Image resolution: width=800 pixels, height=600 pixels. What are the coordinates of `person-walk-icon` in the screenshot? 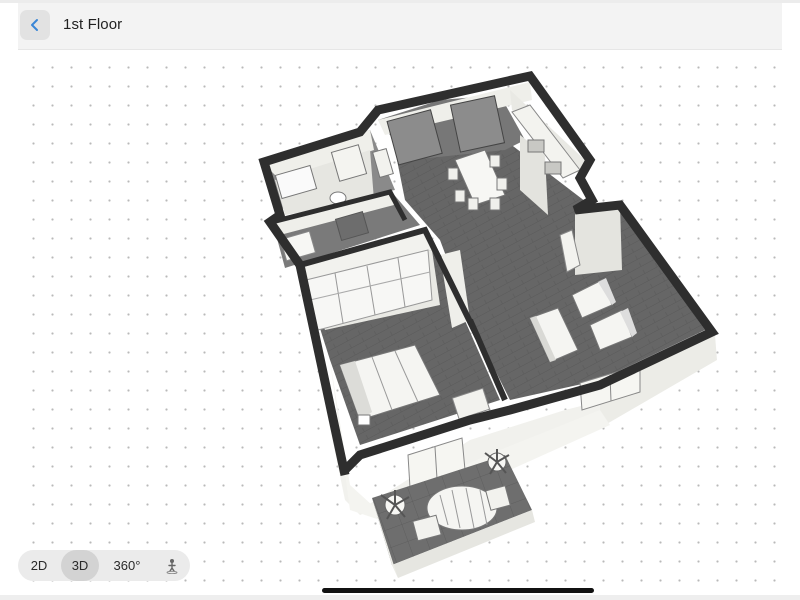 It's located at (172, 566).